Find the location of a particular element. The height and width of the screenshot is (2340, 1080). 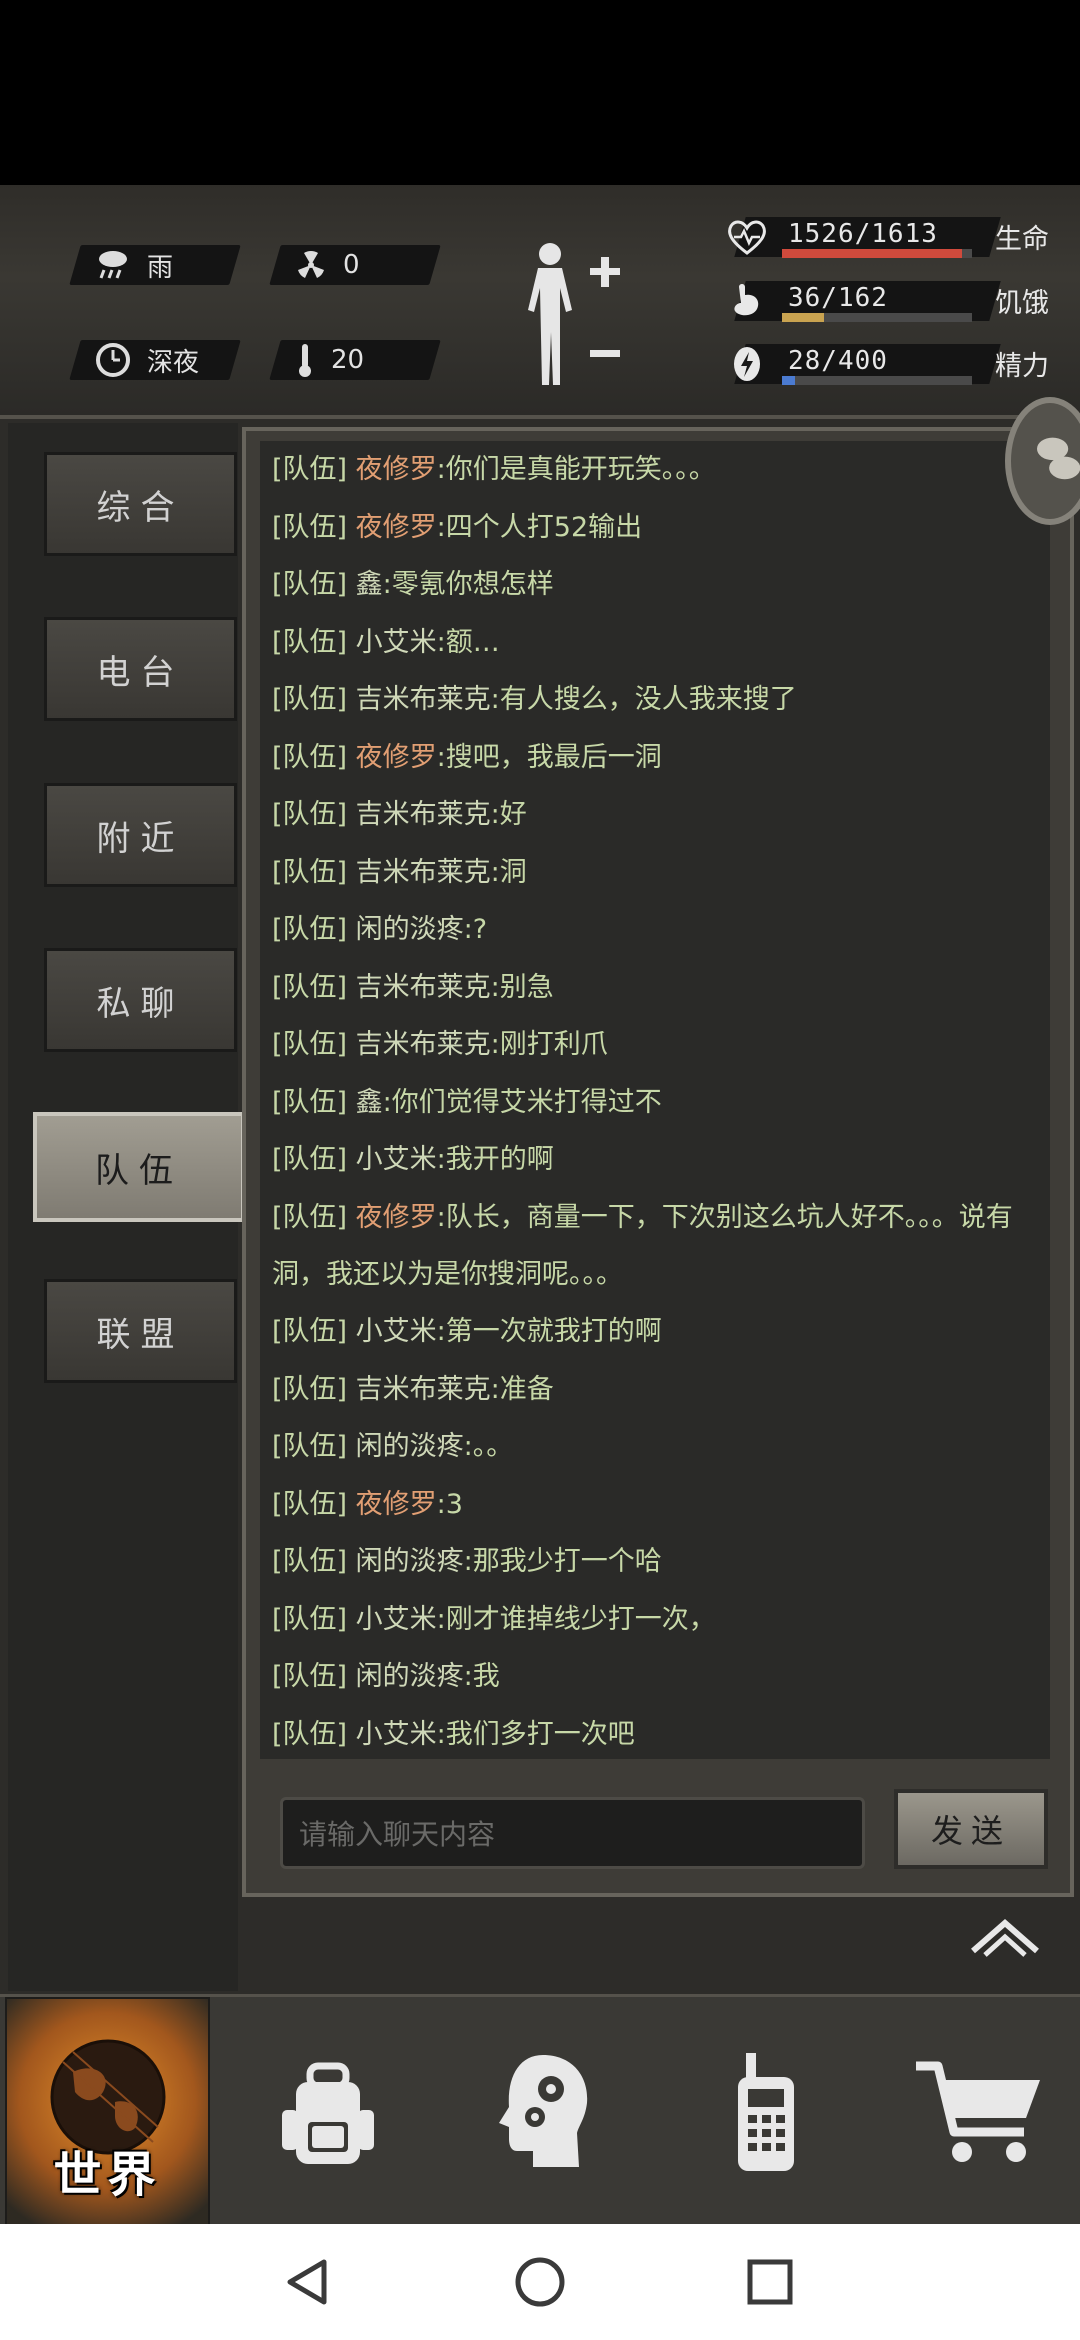

radiation-icon is located at coordinates (311, 264).